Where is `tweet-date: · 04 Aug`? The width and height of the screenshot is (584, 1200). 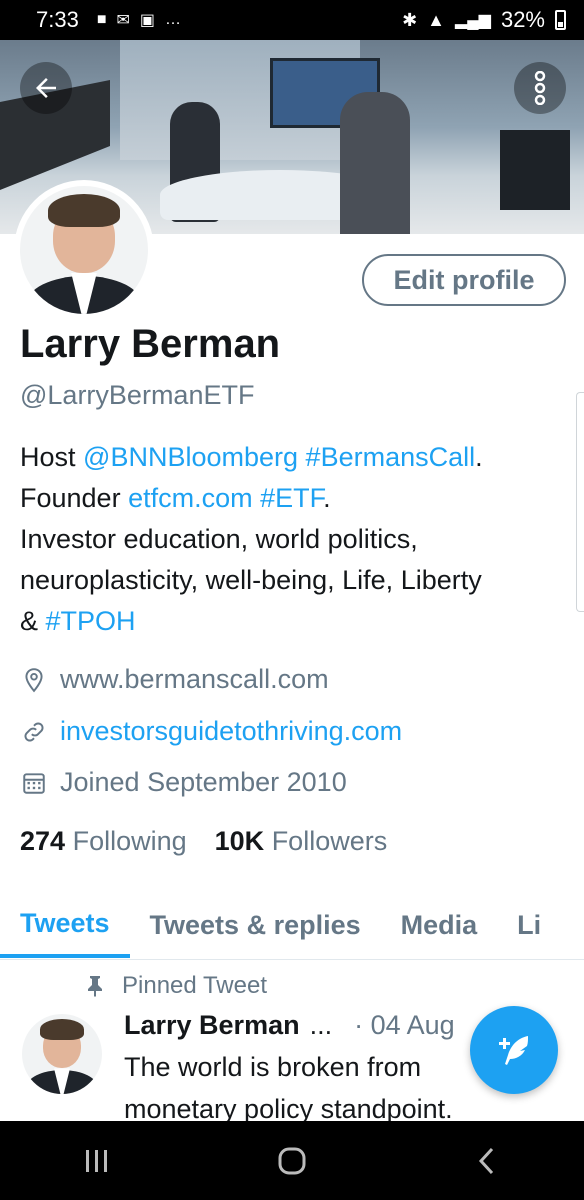
tweet-date: · 04 Aug is located at coordinates (404, 1025).